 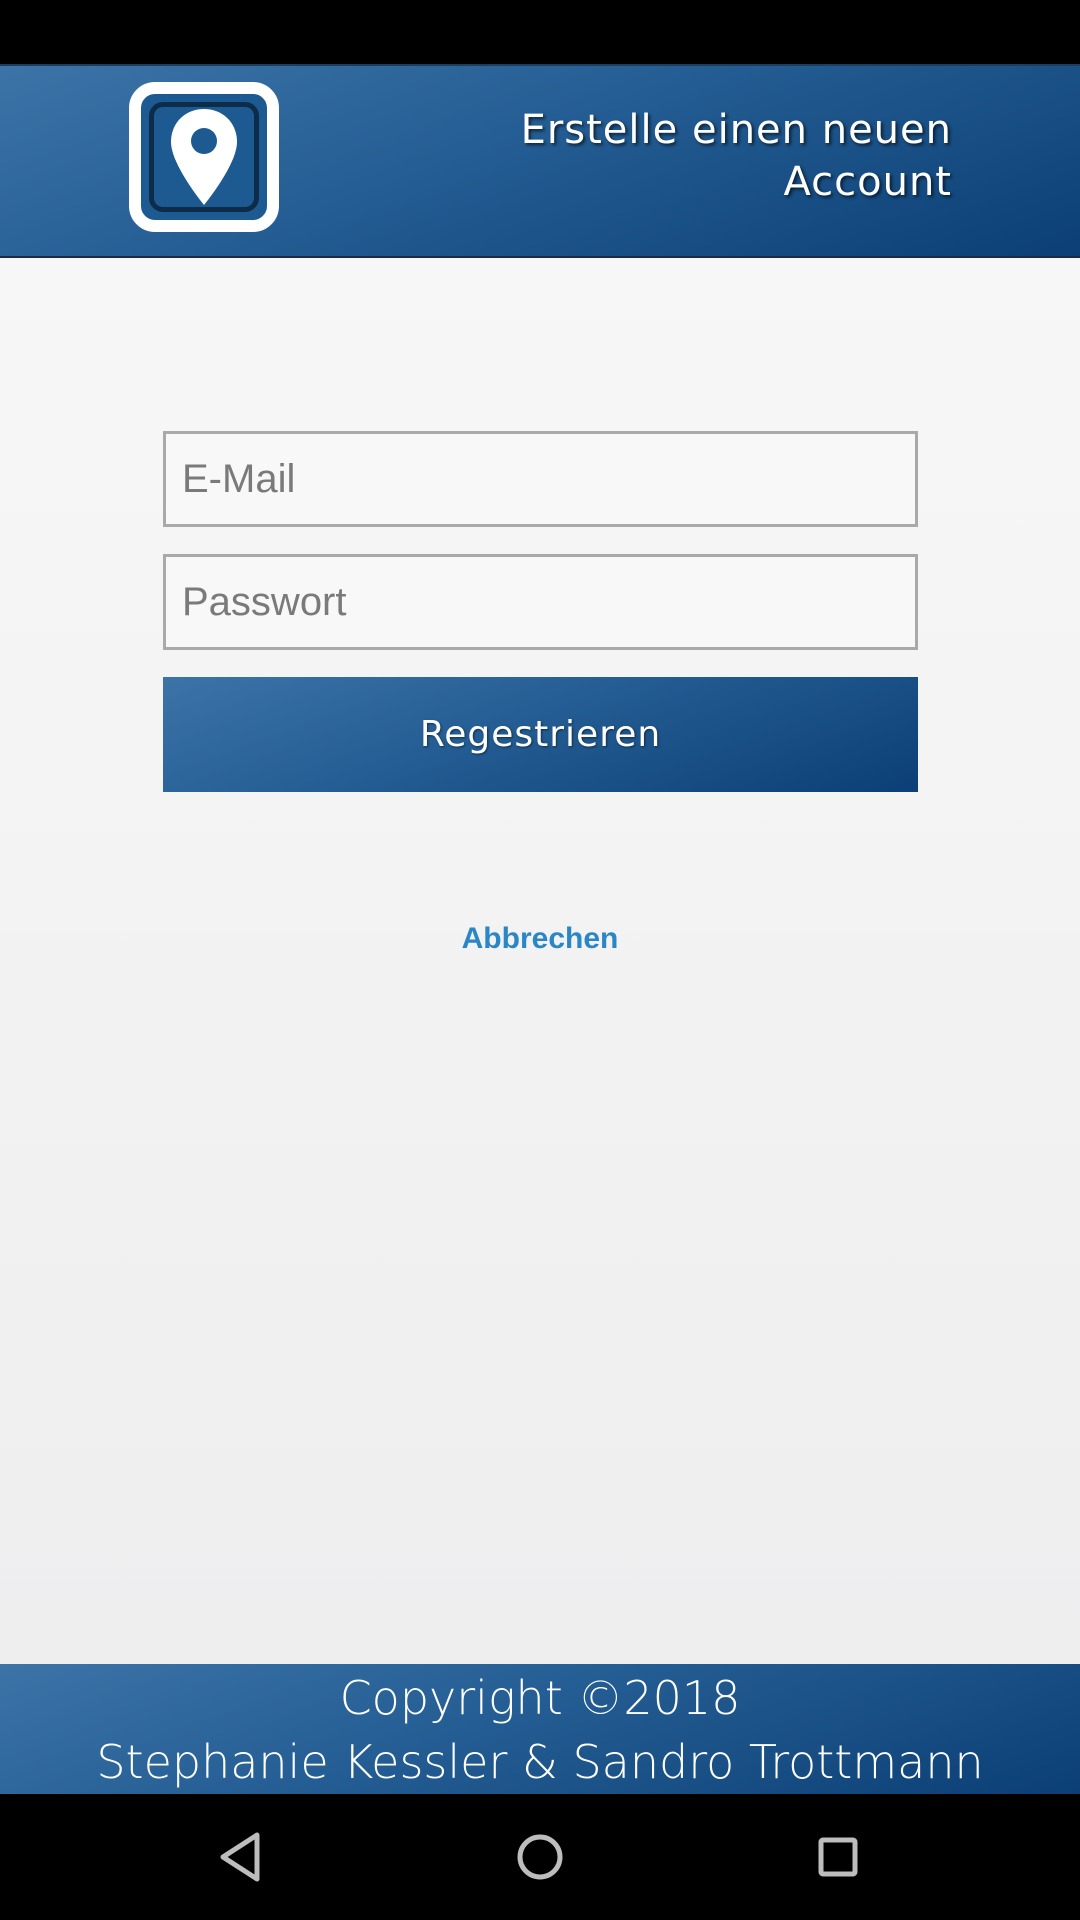 I want to click on system-navigation-bar, so click(x=540, y=1857).